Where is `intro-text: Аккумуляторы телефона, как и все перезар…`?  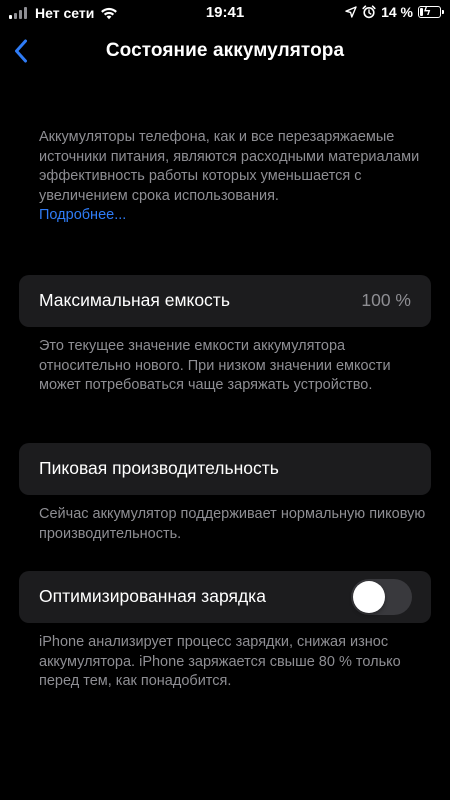
intro-text: Аккумуляторы телефона, как и все перезар… is located at coordinates (229, 166).